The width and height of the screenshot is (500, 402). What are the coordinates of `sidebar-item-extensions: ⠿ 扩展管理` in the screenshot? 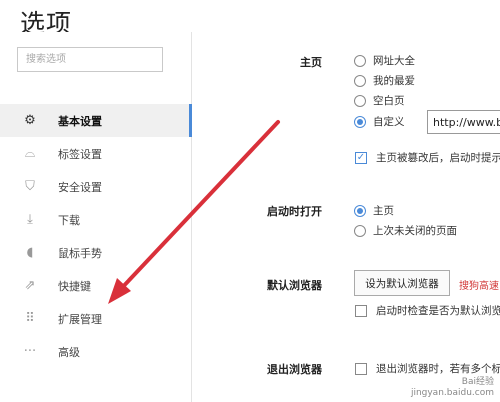 It's located at (95, 318).